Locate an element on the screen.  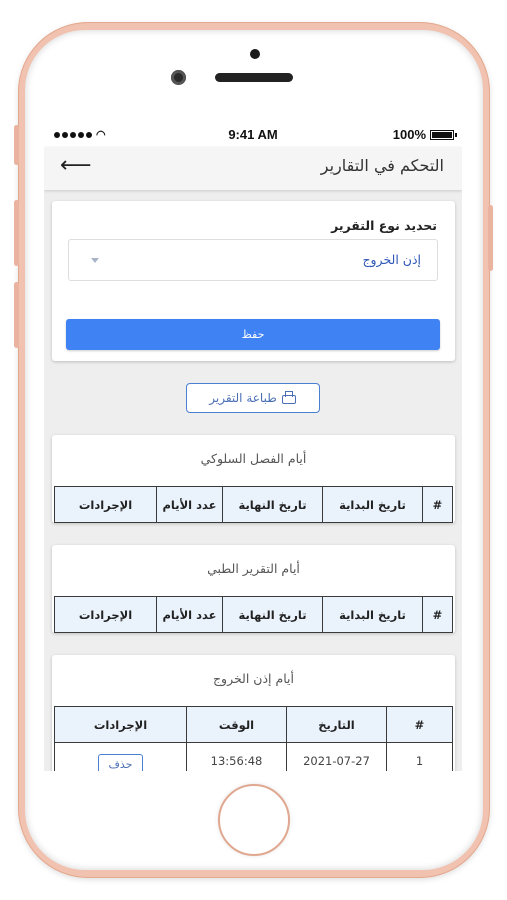
sensor-dot is located at coordinates (255, 54).